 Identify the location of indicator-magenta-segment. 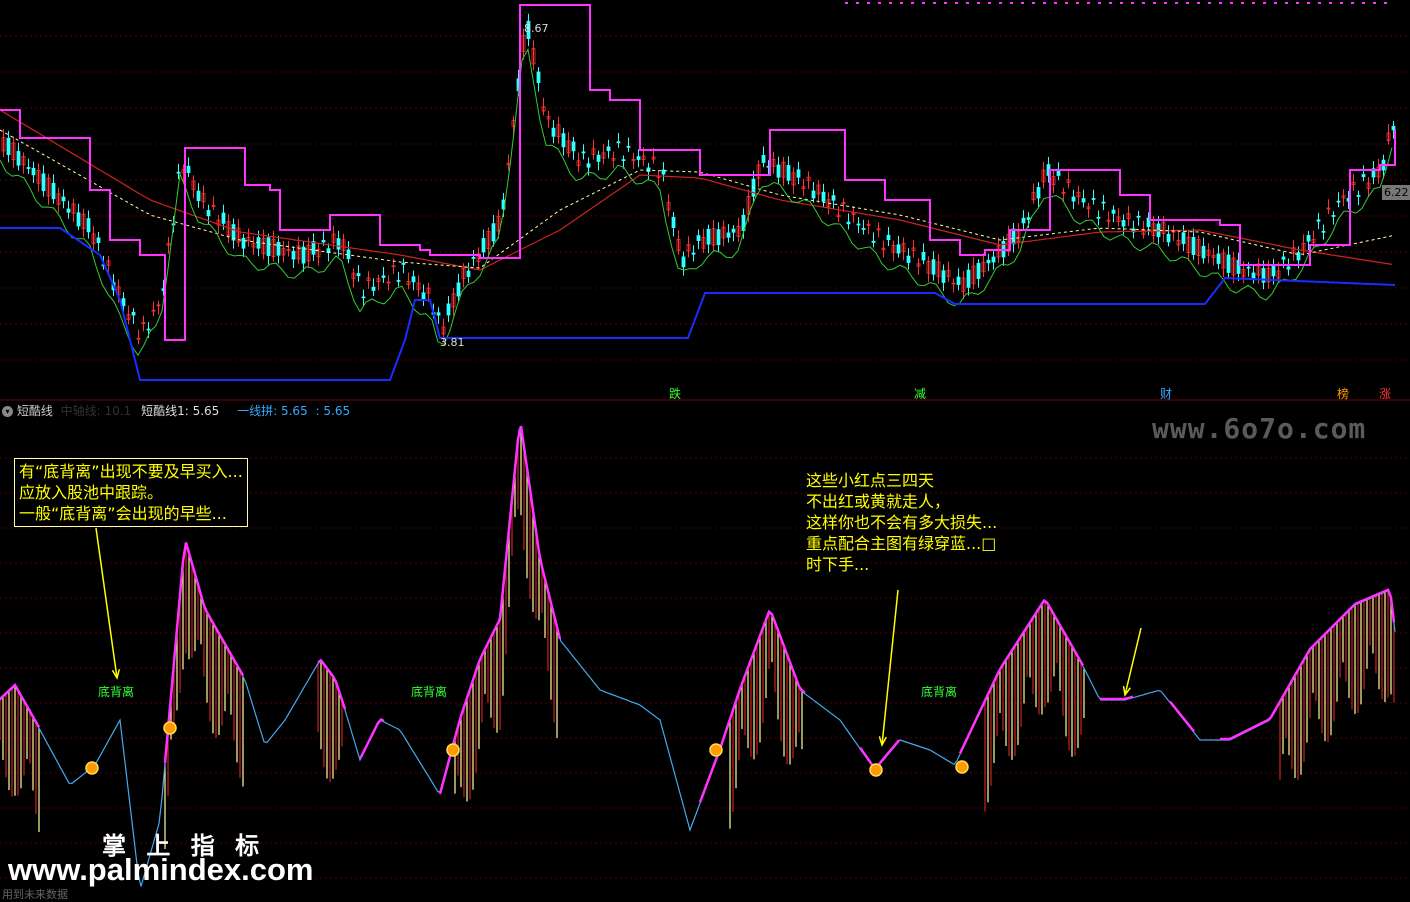
(371, 738).